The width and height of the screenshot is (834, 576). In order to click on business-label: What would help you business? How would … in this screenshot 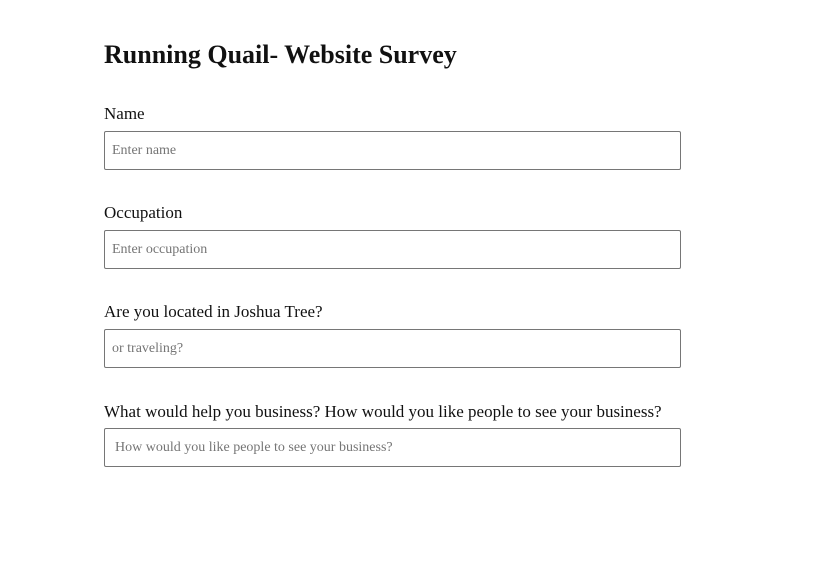, I will do `click(383, 411)`.